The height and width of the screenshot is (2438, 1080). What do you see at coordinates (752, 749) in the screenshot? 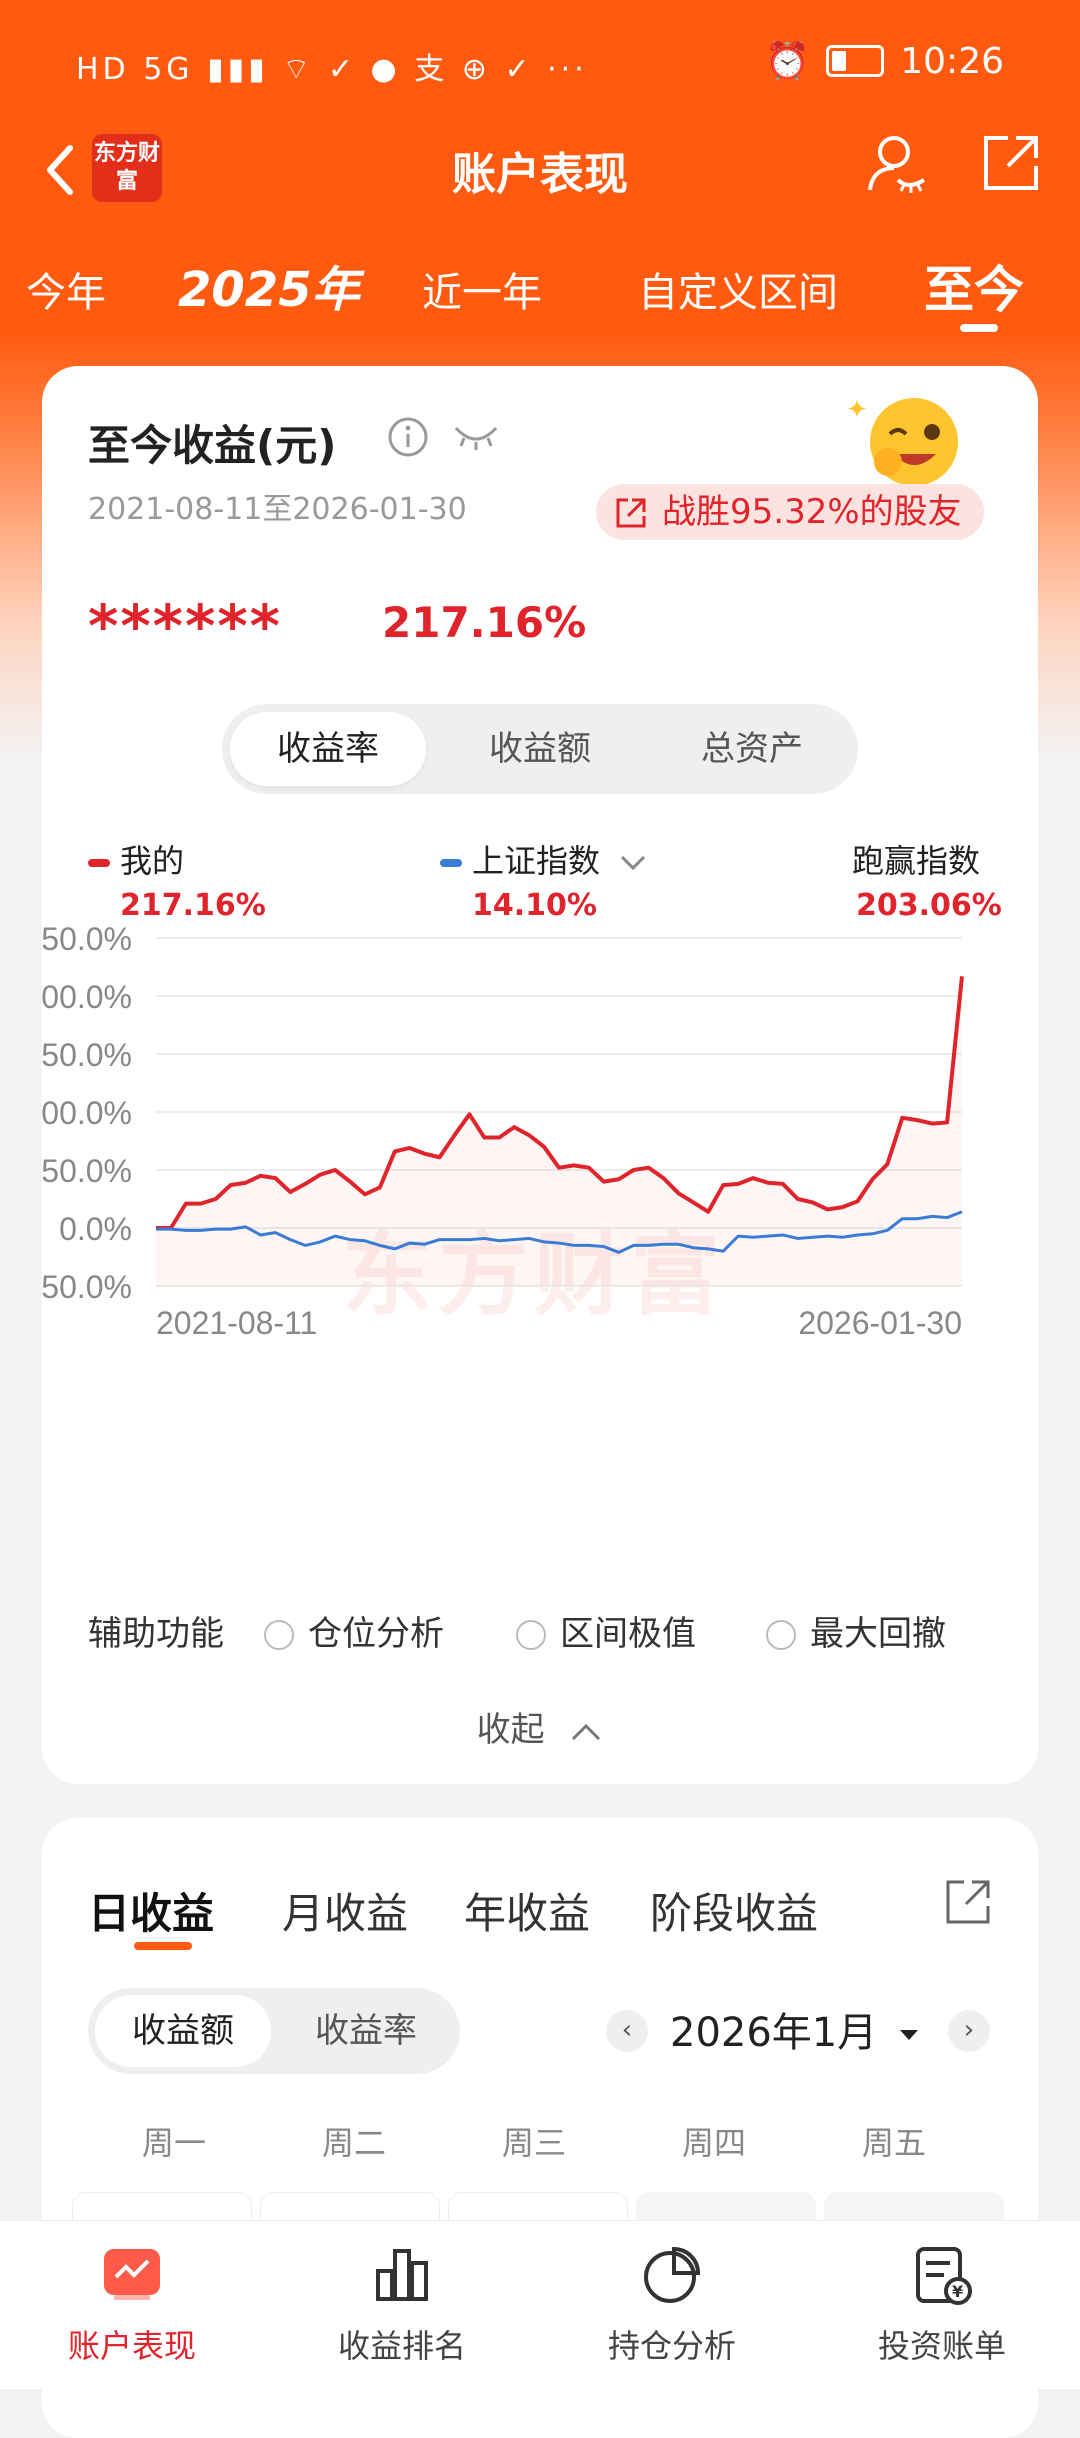
I see `segment-total-assets: 总资产` at bounding box center [752, 749].